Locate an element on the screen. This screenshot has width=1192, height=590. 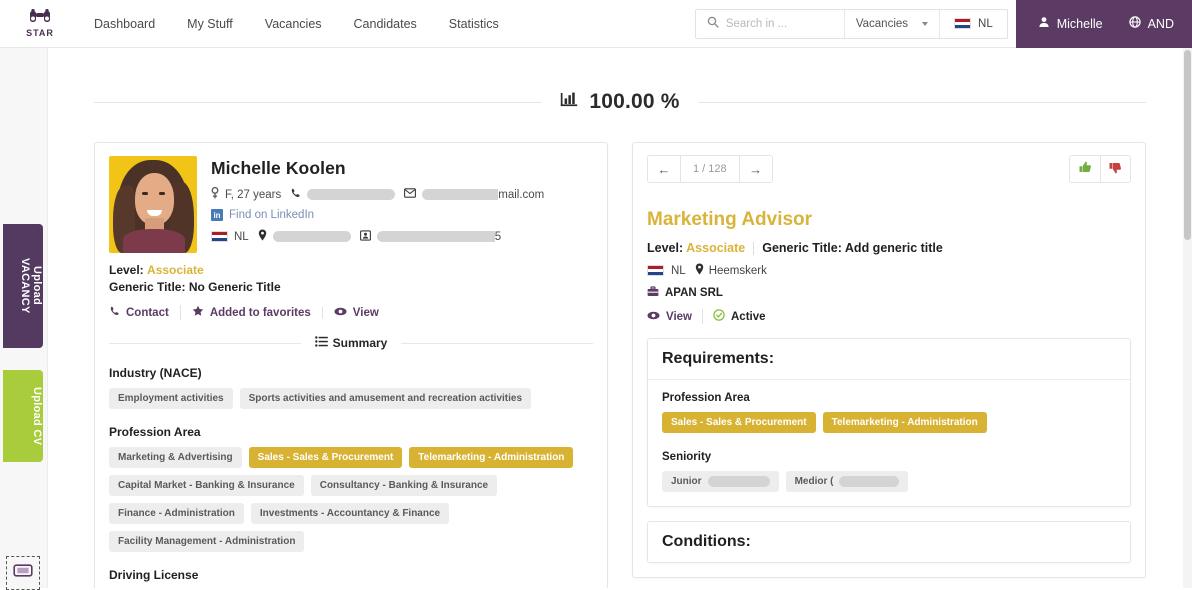
view-action: View is located at coordinates (355, 312).